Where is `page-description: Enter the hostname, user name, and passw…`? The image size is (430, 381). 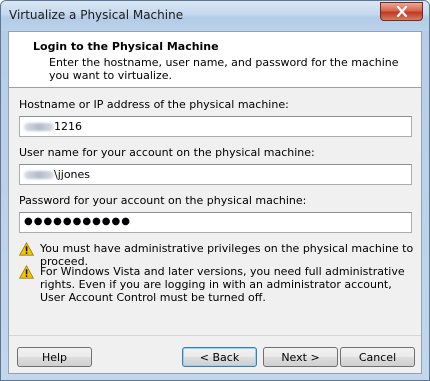
page-description: Enter the hostname, user name, and passw… is located at coordinates (224, 69).